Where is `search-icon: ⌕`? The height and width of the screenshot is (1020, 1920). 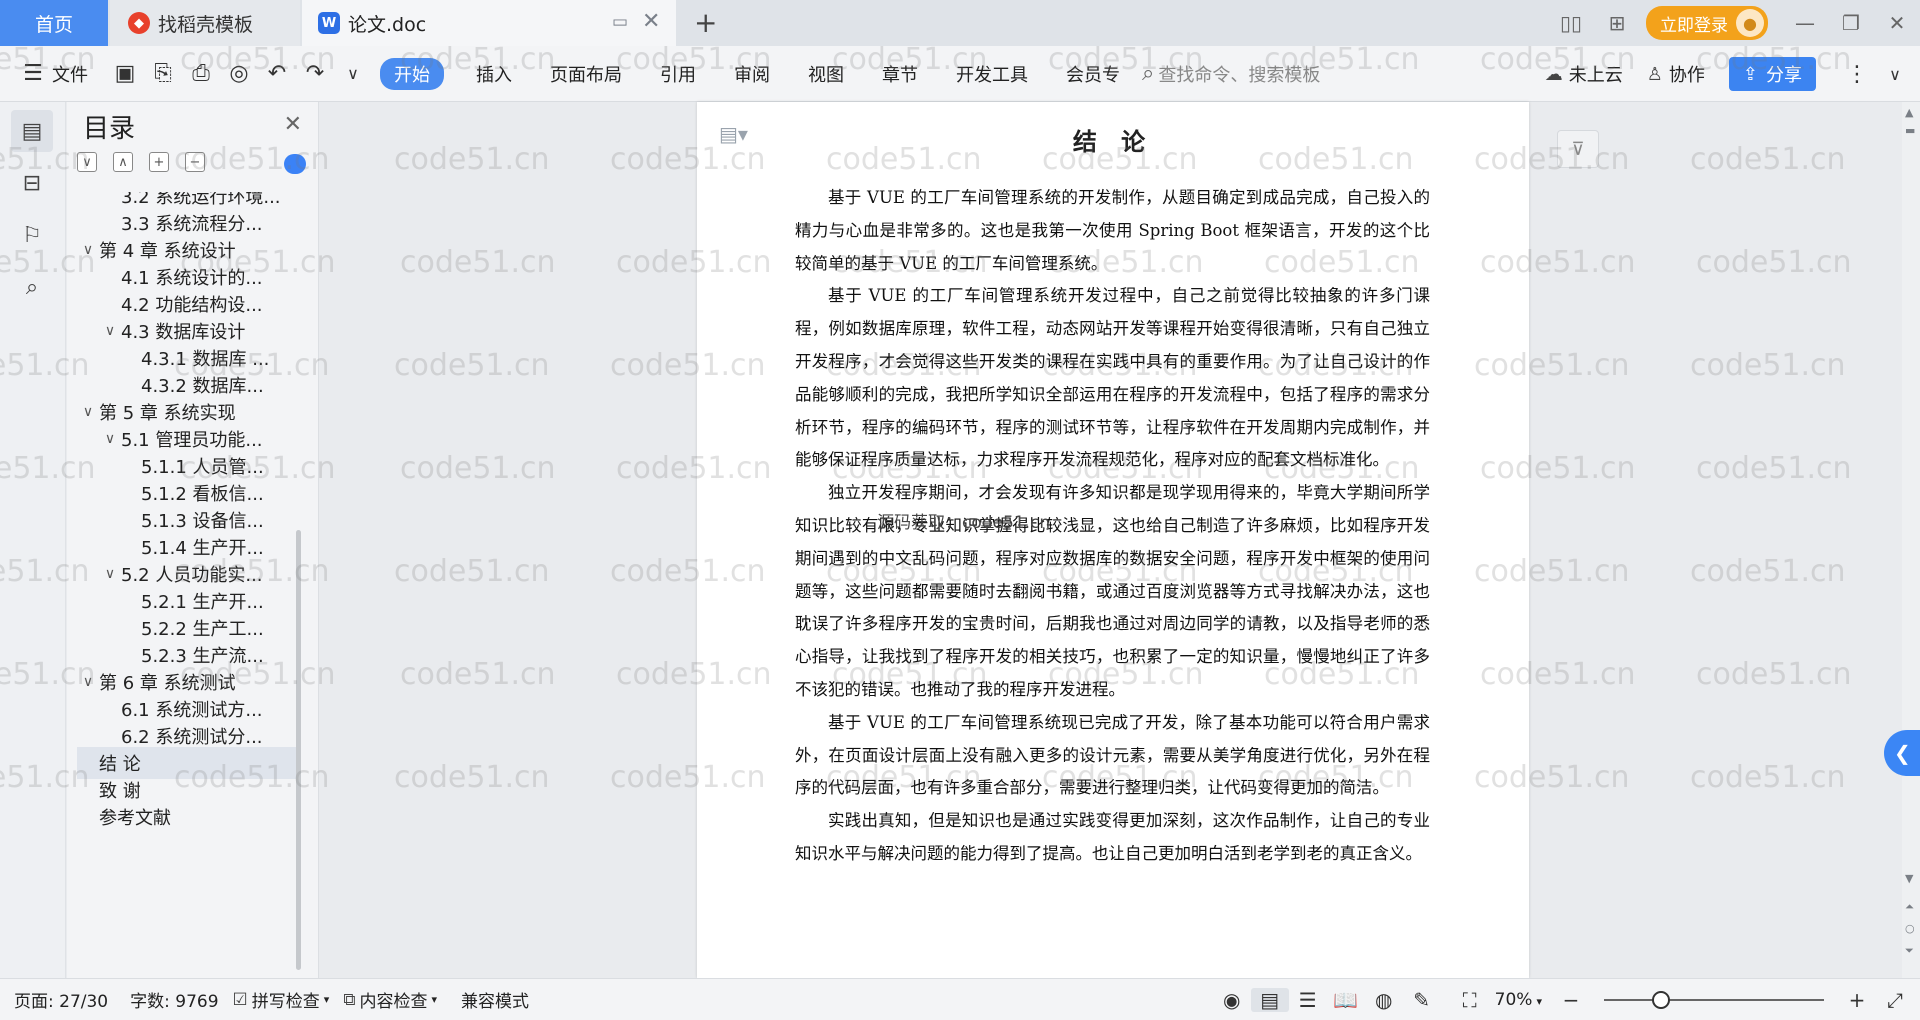
search-icon: ⌕ is located at coordinates (32, 287).